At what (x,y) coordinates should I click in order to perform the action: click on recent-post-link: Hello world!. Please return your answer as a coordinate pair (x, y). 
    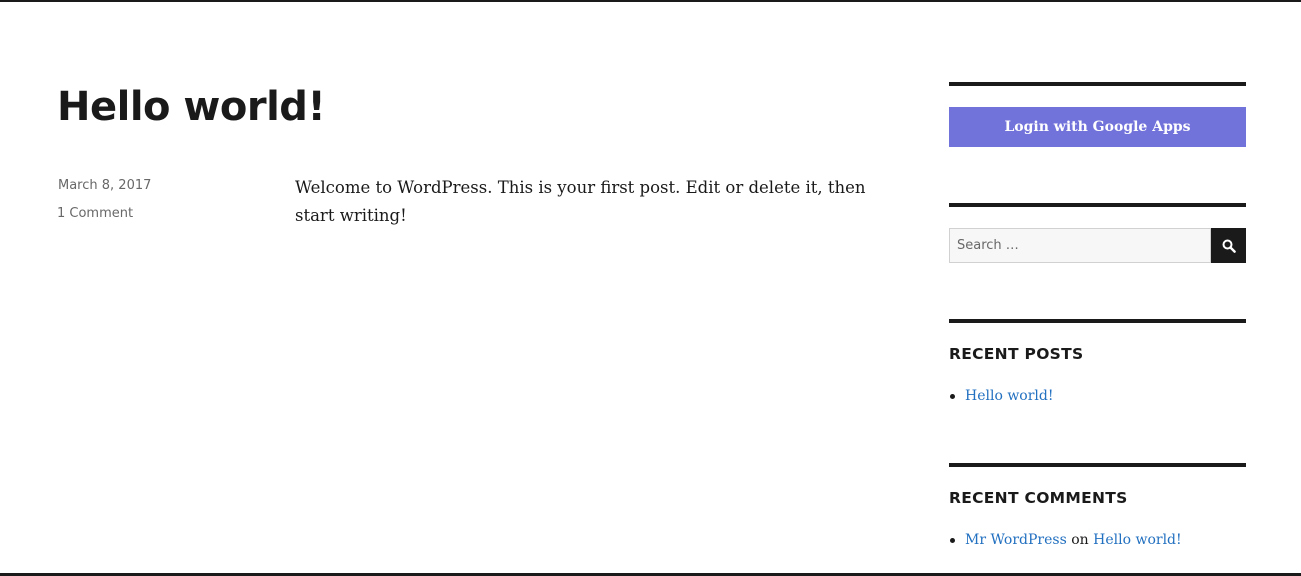
    Looking at the image, I should click on (1009, 396).